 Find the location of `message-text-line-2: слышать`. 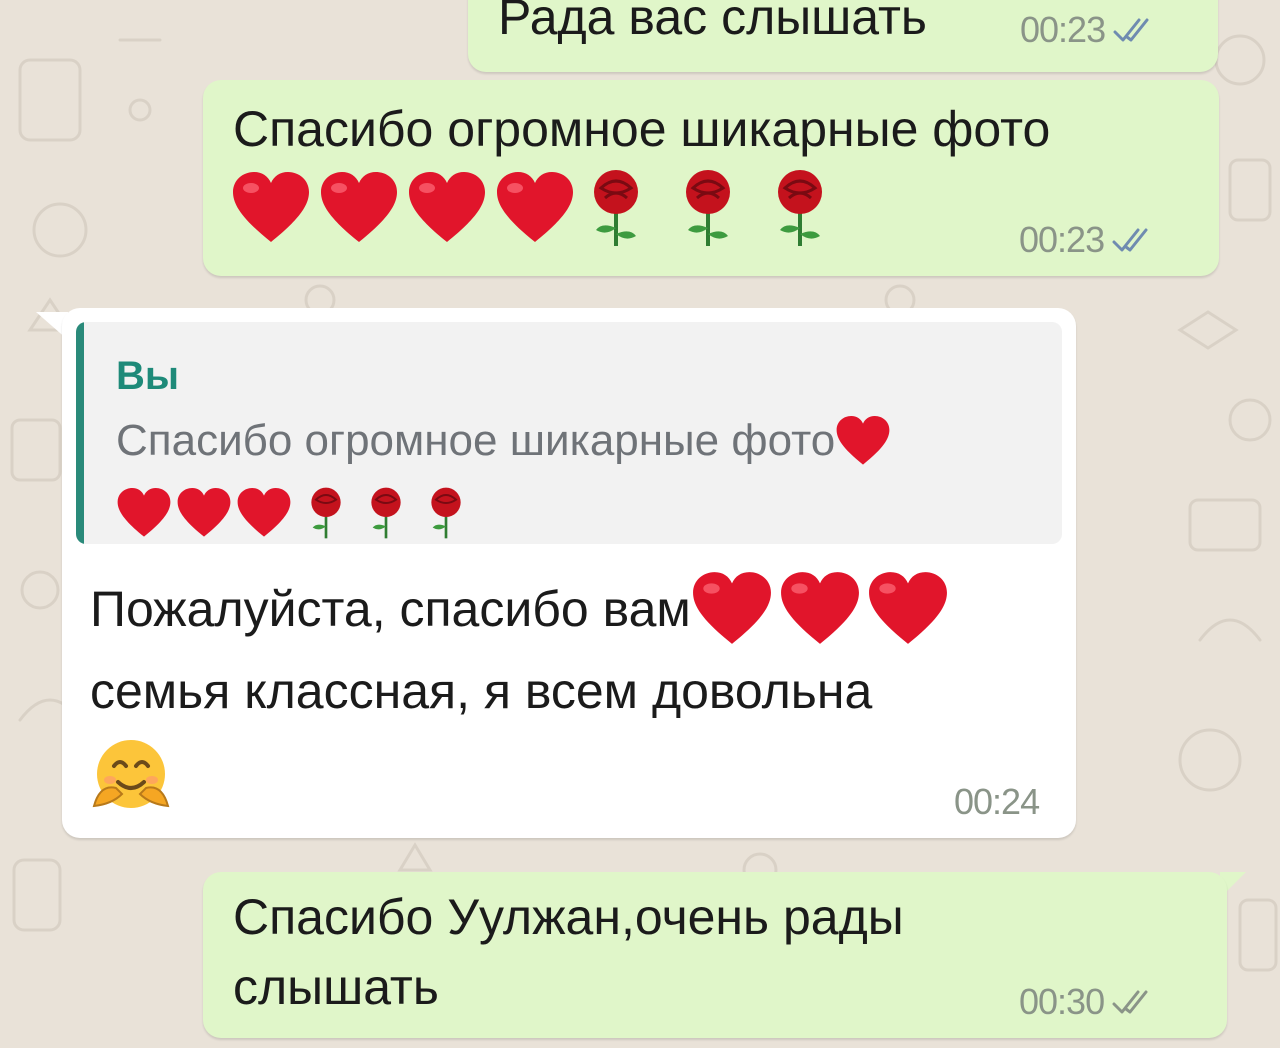

message-text-line-2: слышать is located at coordinates (336, 987).